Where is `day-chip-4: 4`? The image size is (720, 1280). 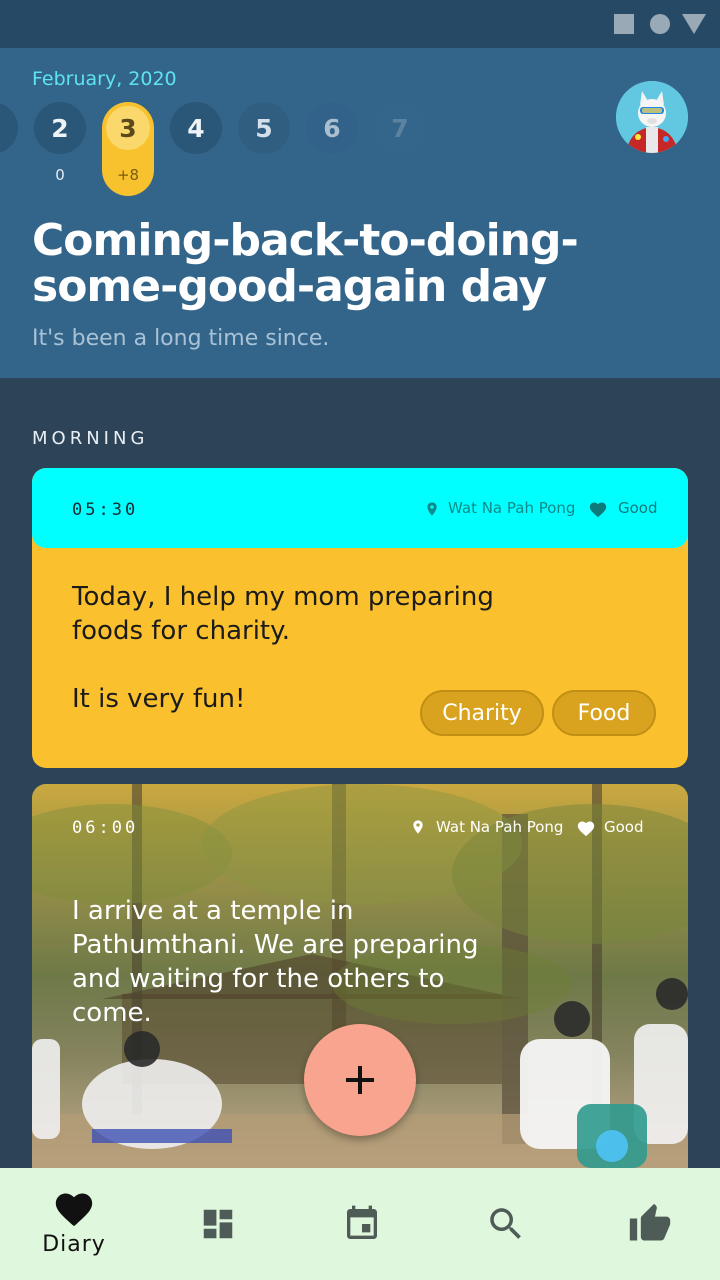 day-chip-4: 4 is located at coordinates (196, 128).